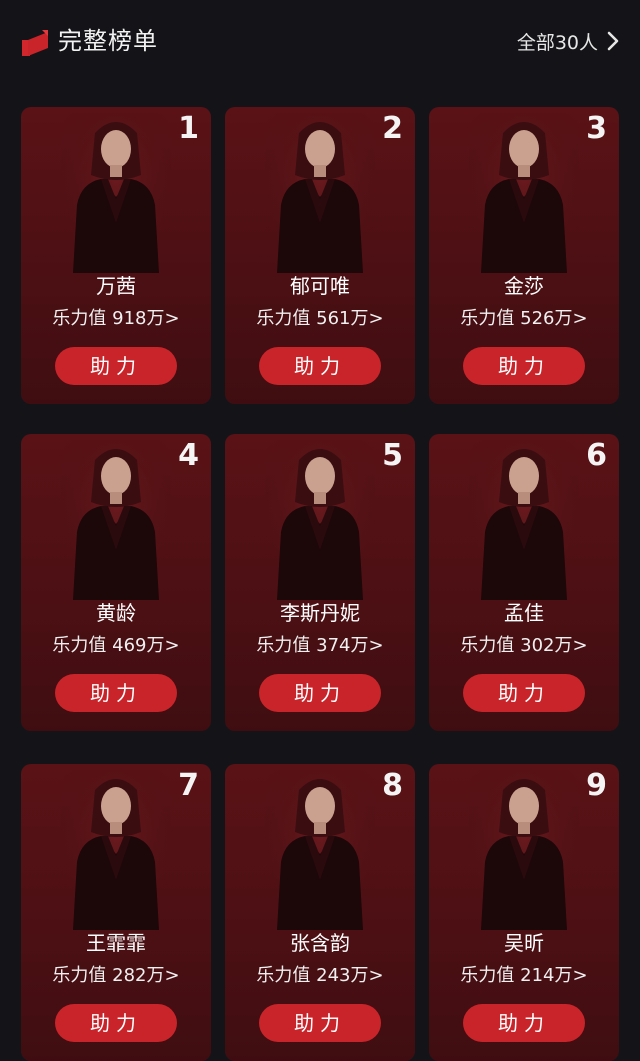 Image resolution: width=640 pixels, height=1061 pixels. Describe the element at coordinates (524, 319) in the screenshot. I see `score-link: 乐力值 526万>` at that location.